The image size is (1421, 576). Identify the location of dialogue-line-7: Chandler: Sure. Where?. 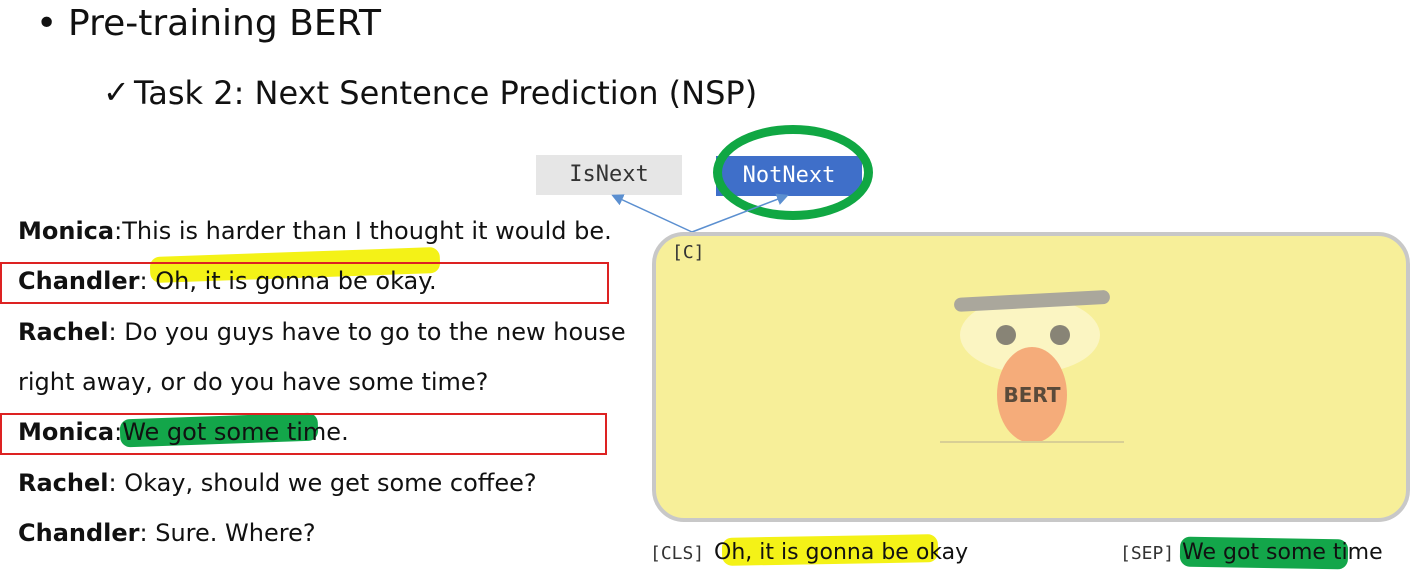
(167, 533).